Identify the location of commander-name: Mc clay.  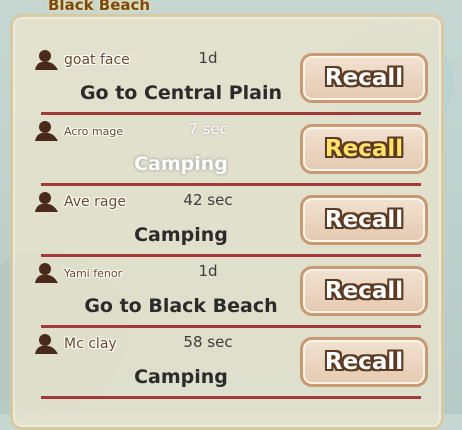
(90, 344).